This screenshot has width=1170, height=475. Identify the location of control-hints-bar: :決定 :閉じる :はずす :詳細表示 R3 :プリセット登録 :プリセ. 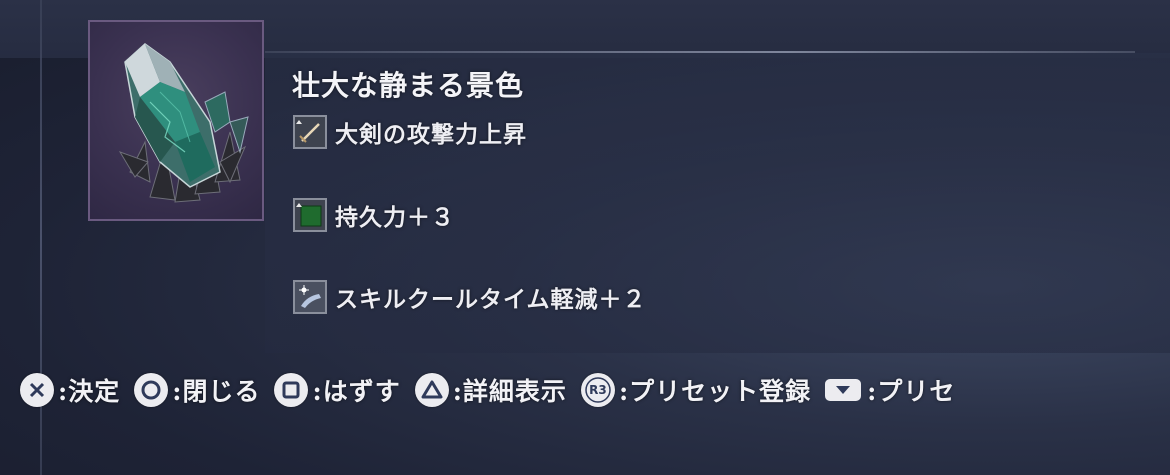
(494, 390).